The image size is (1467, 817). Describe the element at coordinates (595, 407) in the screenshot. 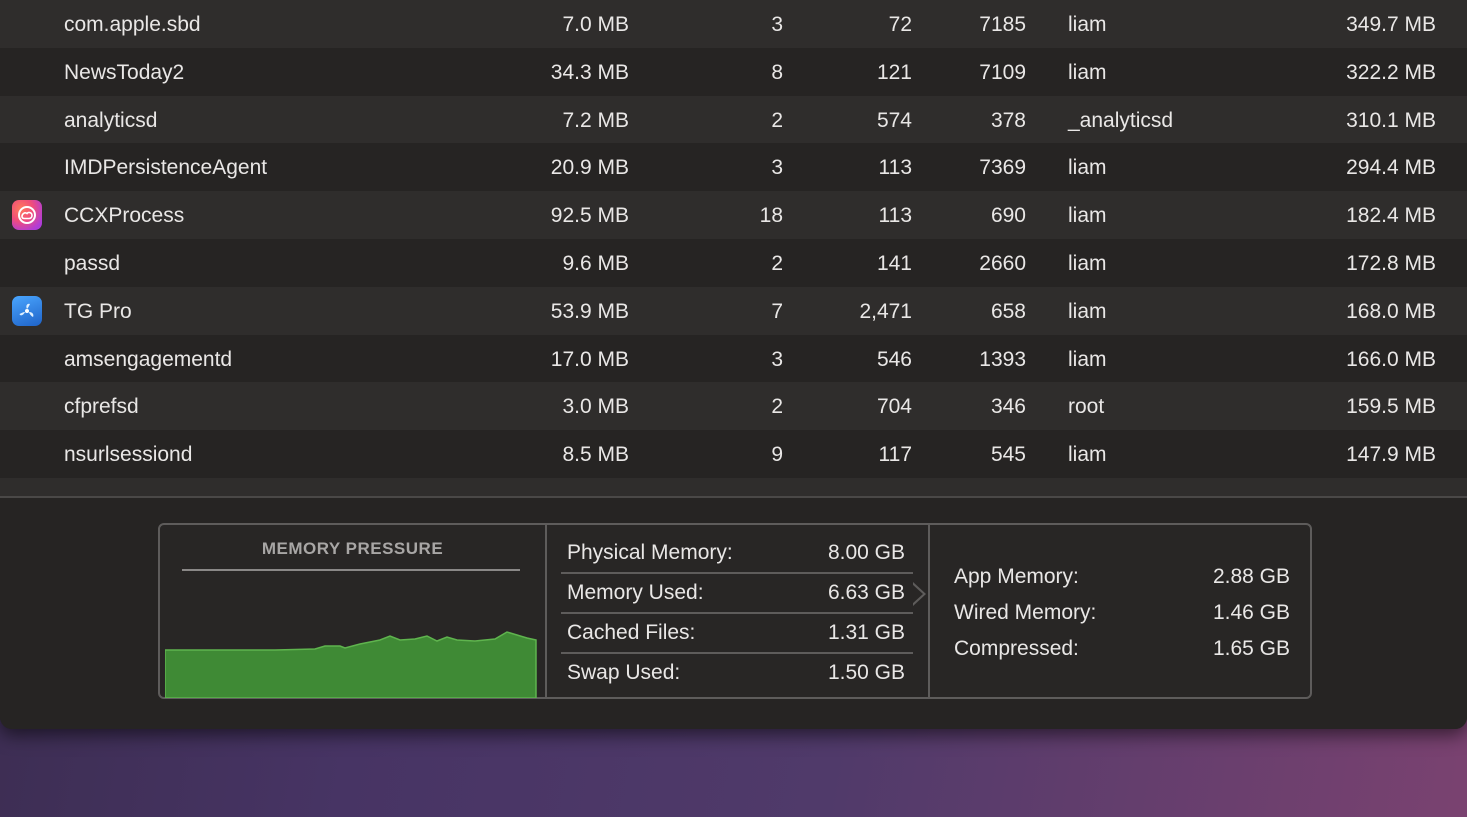

I see `process-memory: 3.0 MB` at that location.